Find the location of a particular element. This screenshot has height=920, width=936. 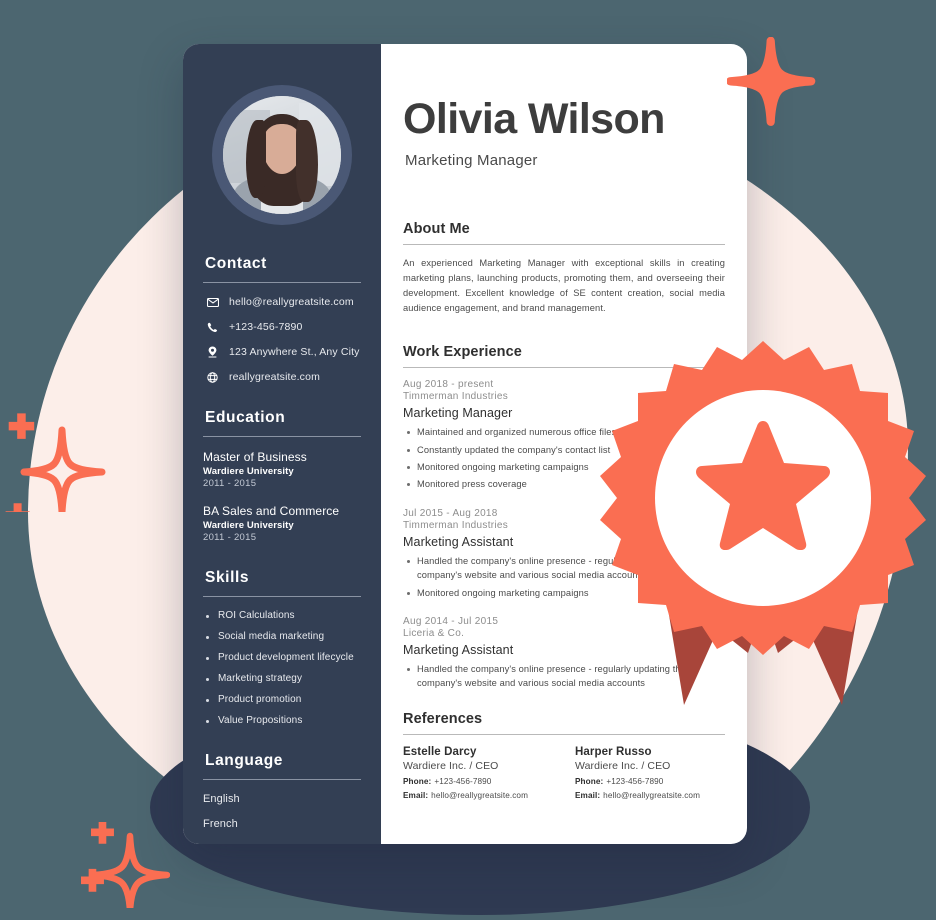

globe-icon is located at coordinates (212, 377).